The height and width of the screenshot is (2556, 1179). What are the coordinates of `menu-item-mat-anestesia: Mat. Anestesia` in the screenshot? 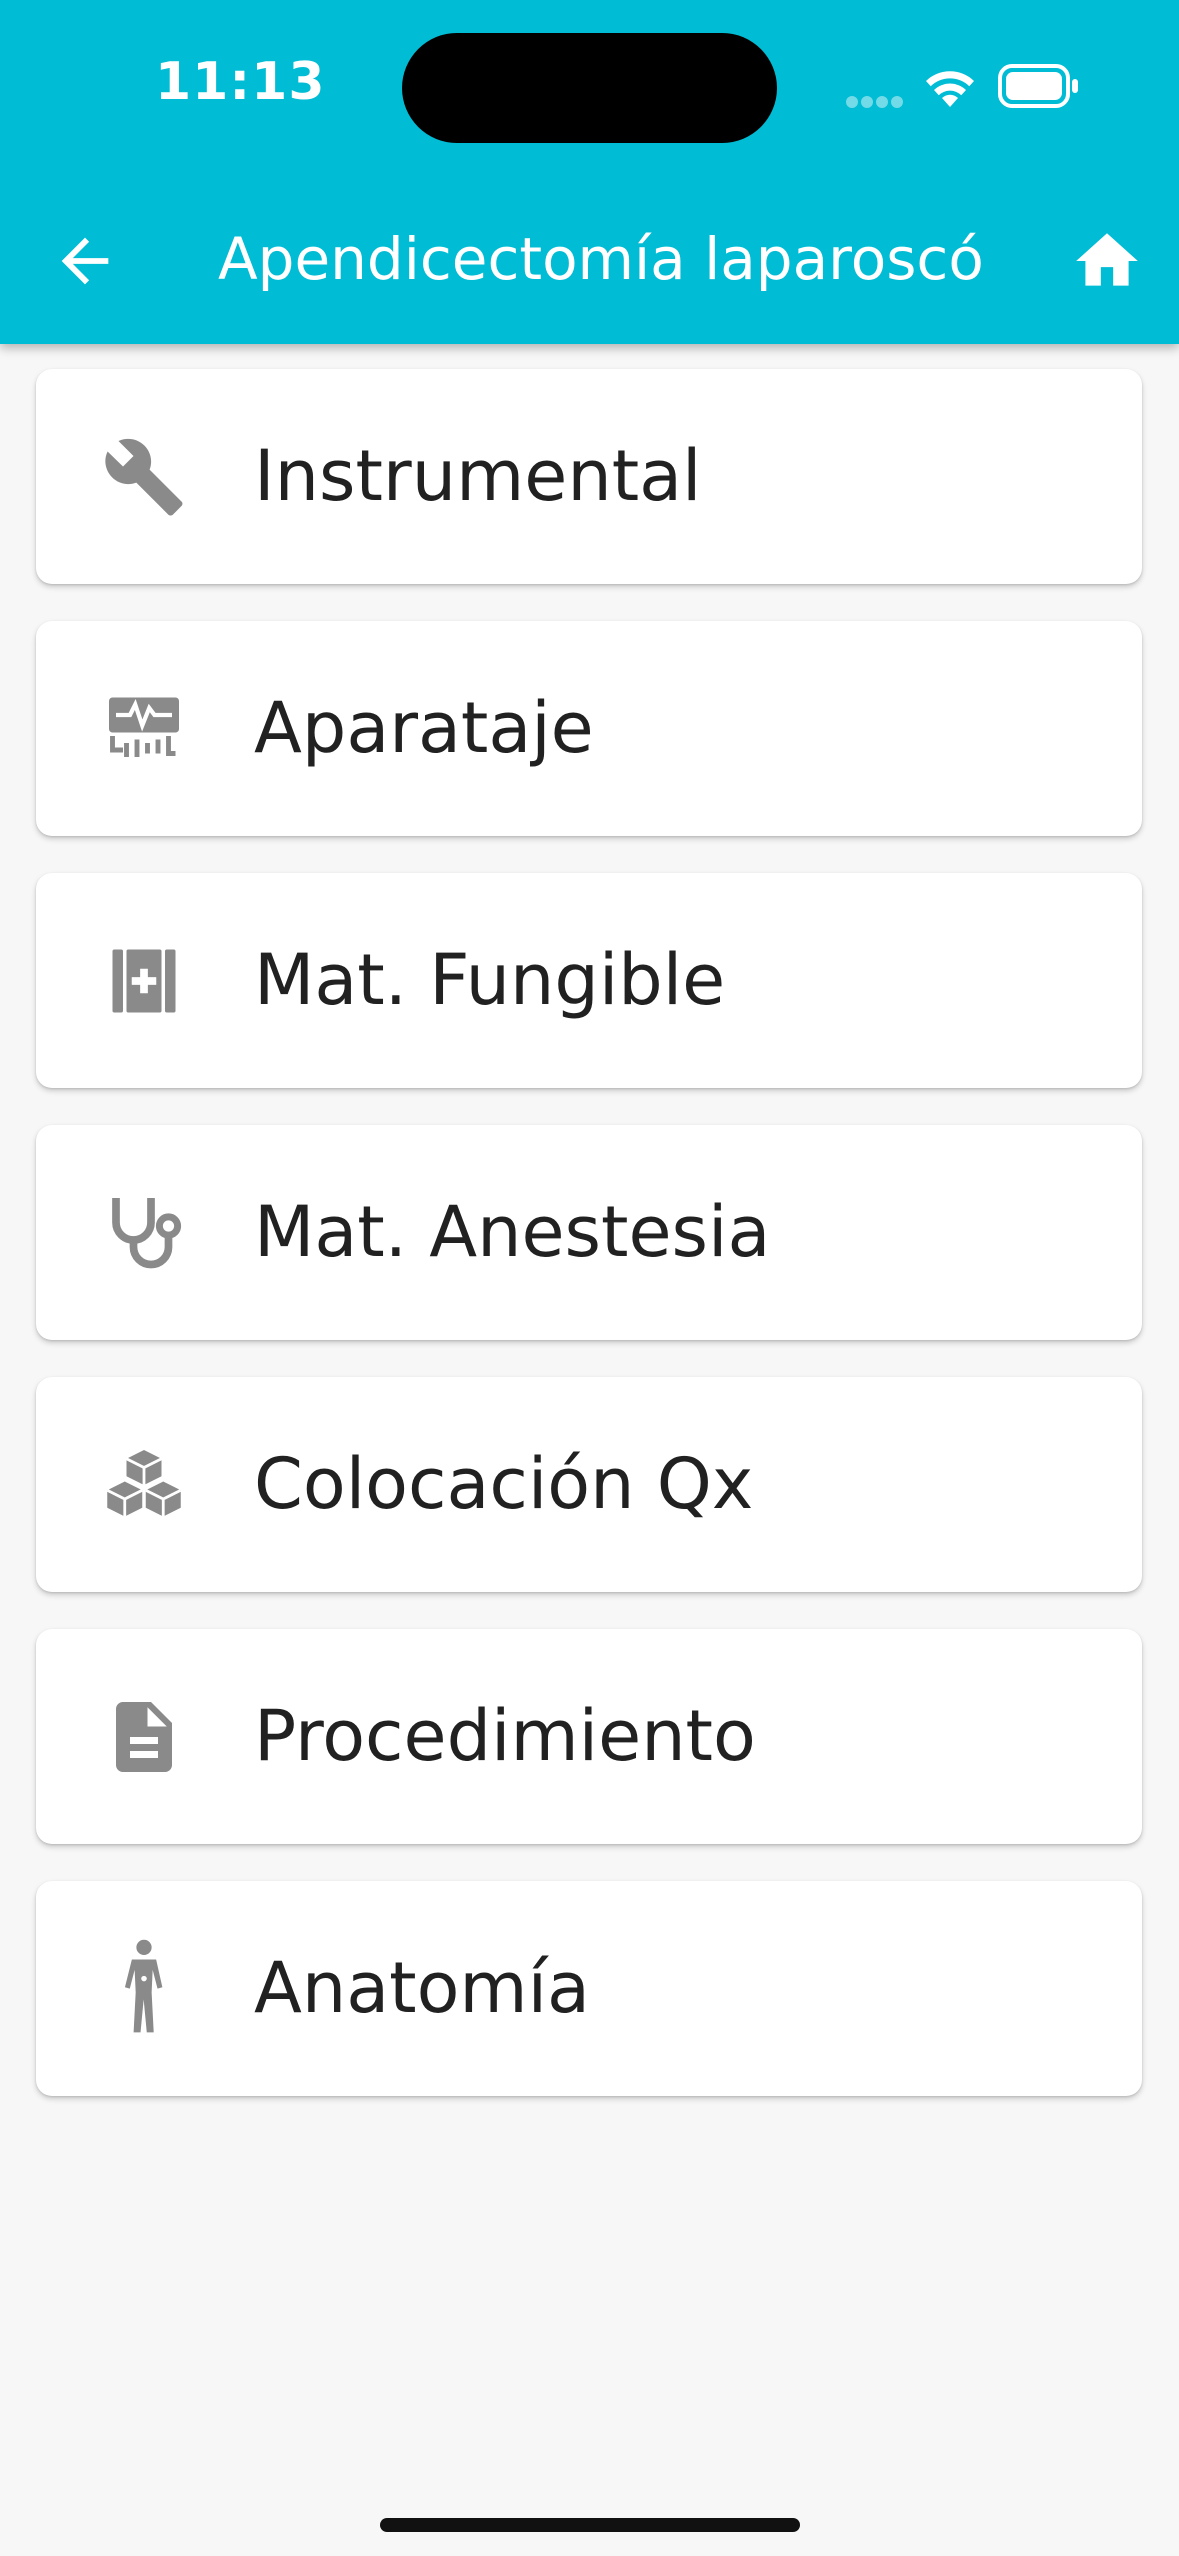 It's located at (589, 1232).